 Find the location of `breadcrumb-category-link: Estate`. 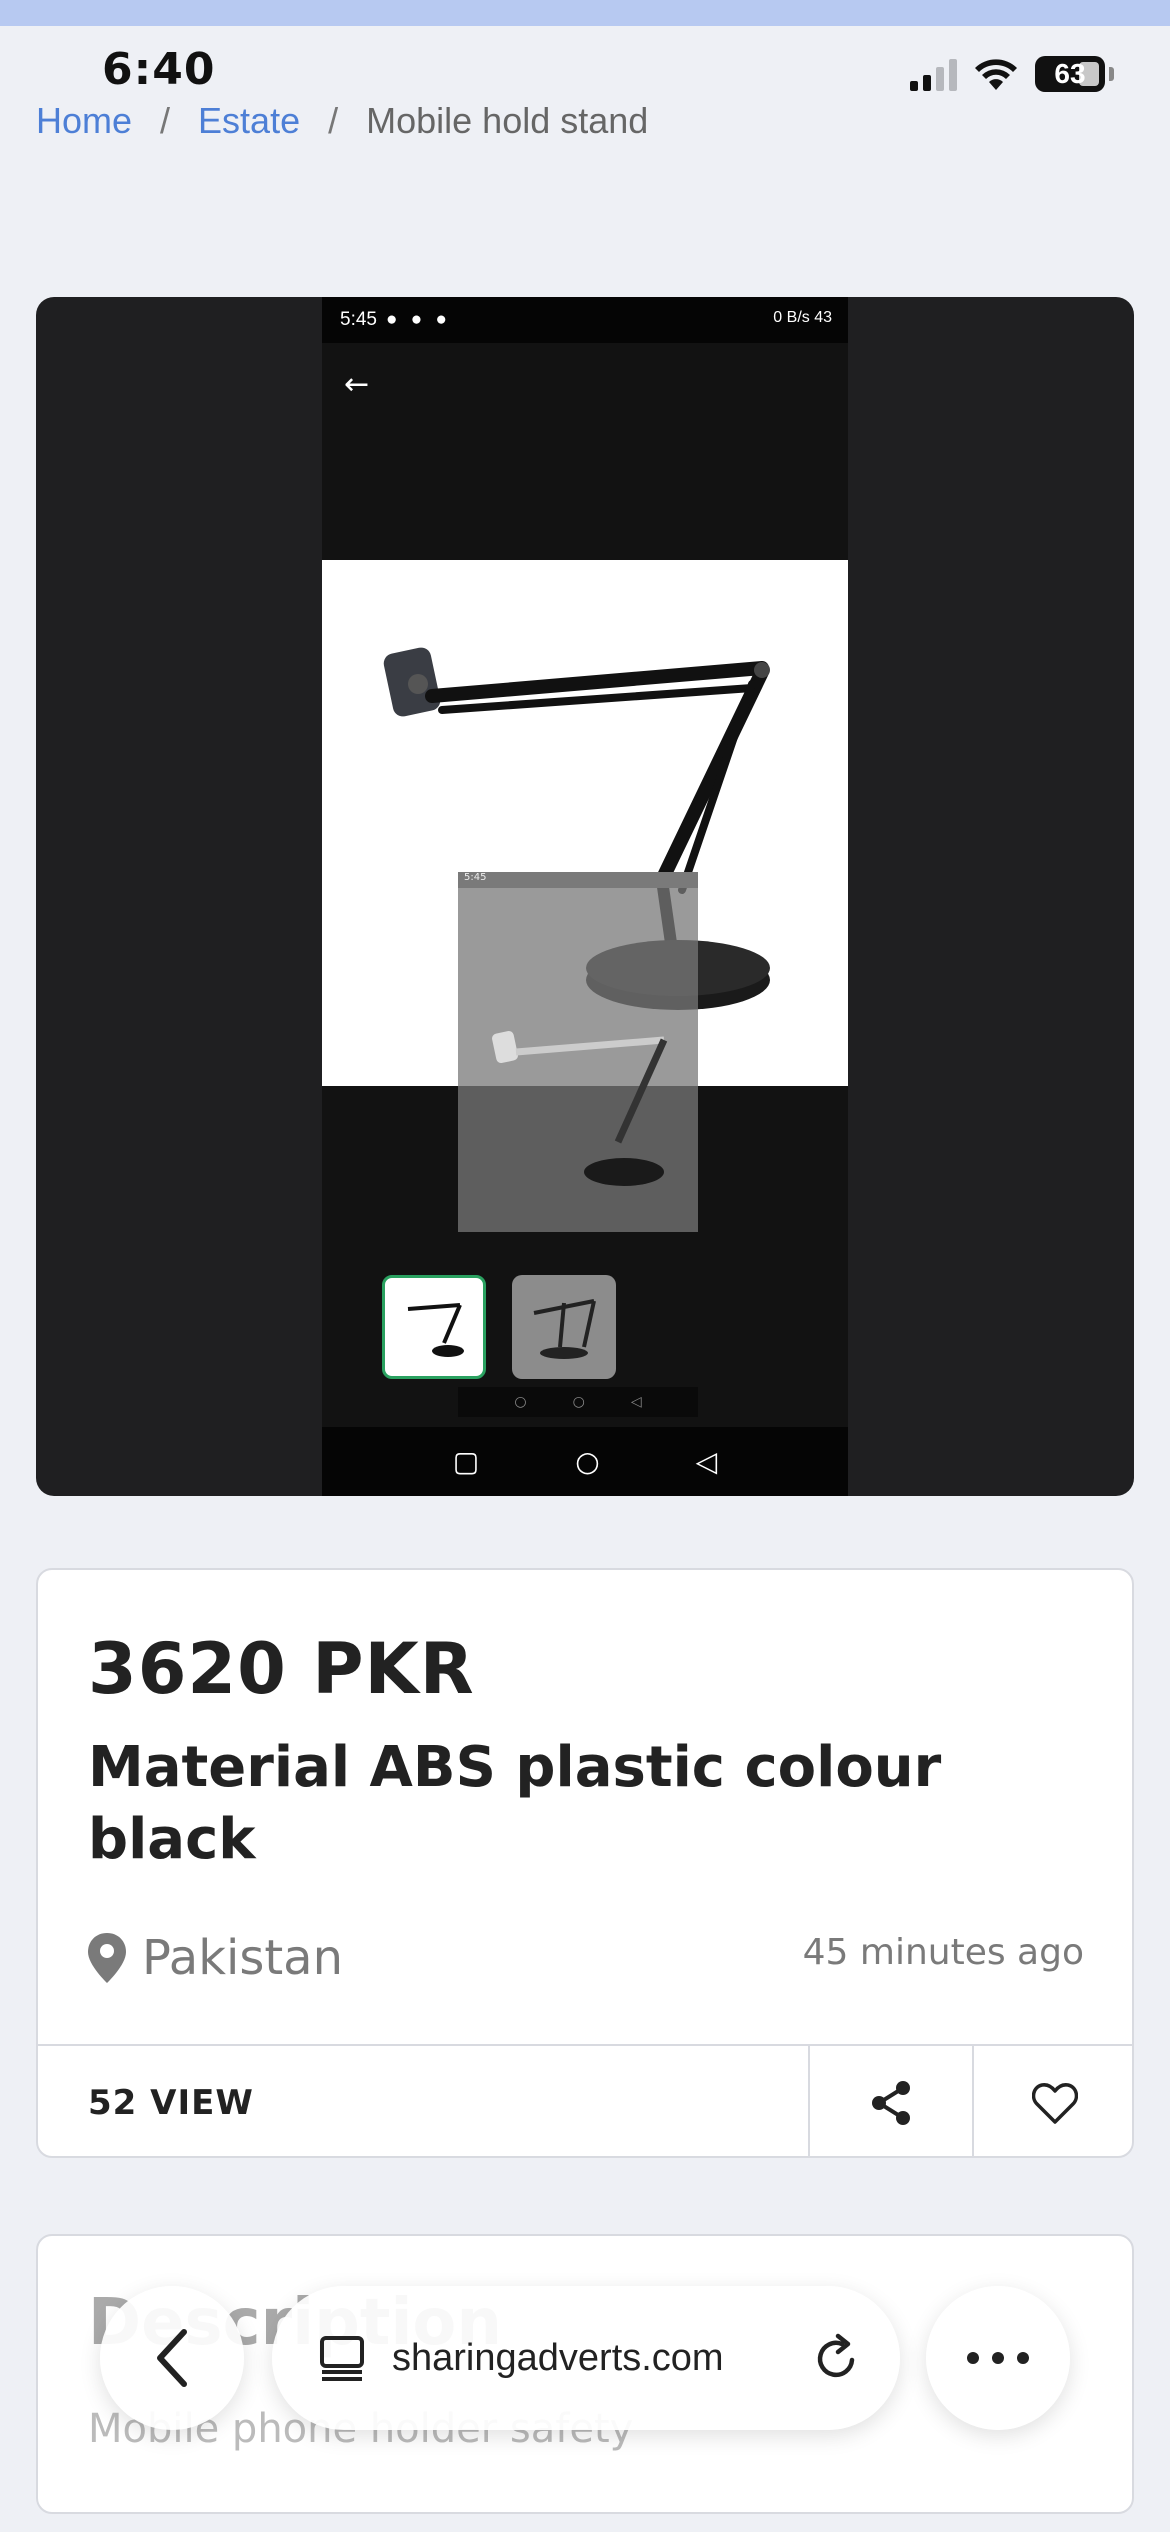

breadcrumb-category-link: Estate is located at coordinates (249, 121).